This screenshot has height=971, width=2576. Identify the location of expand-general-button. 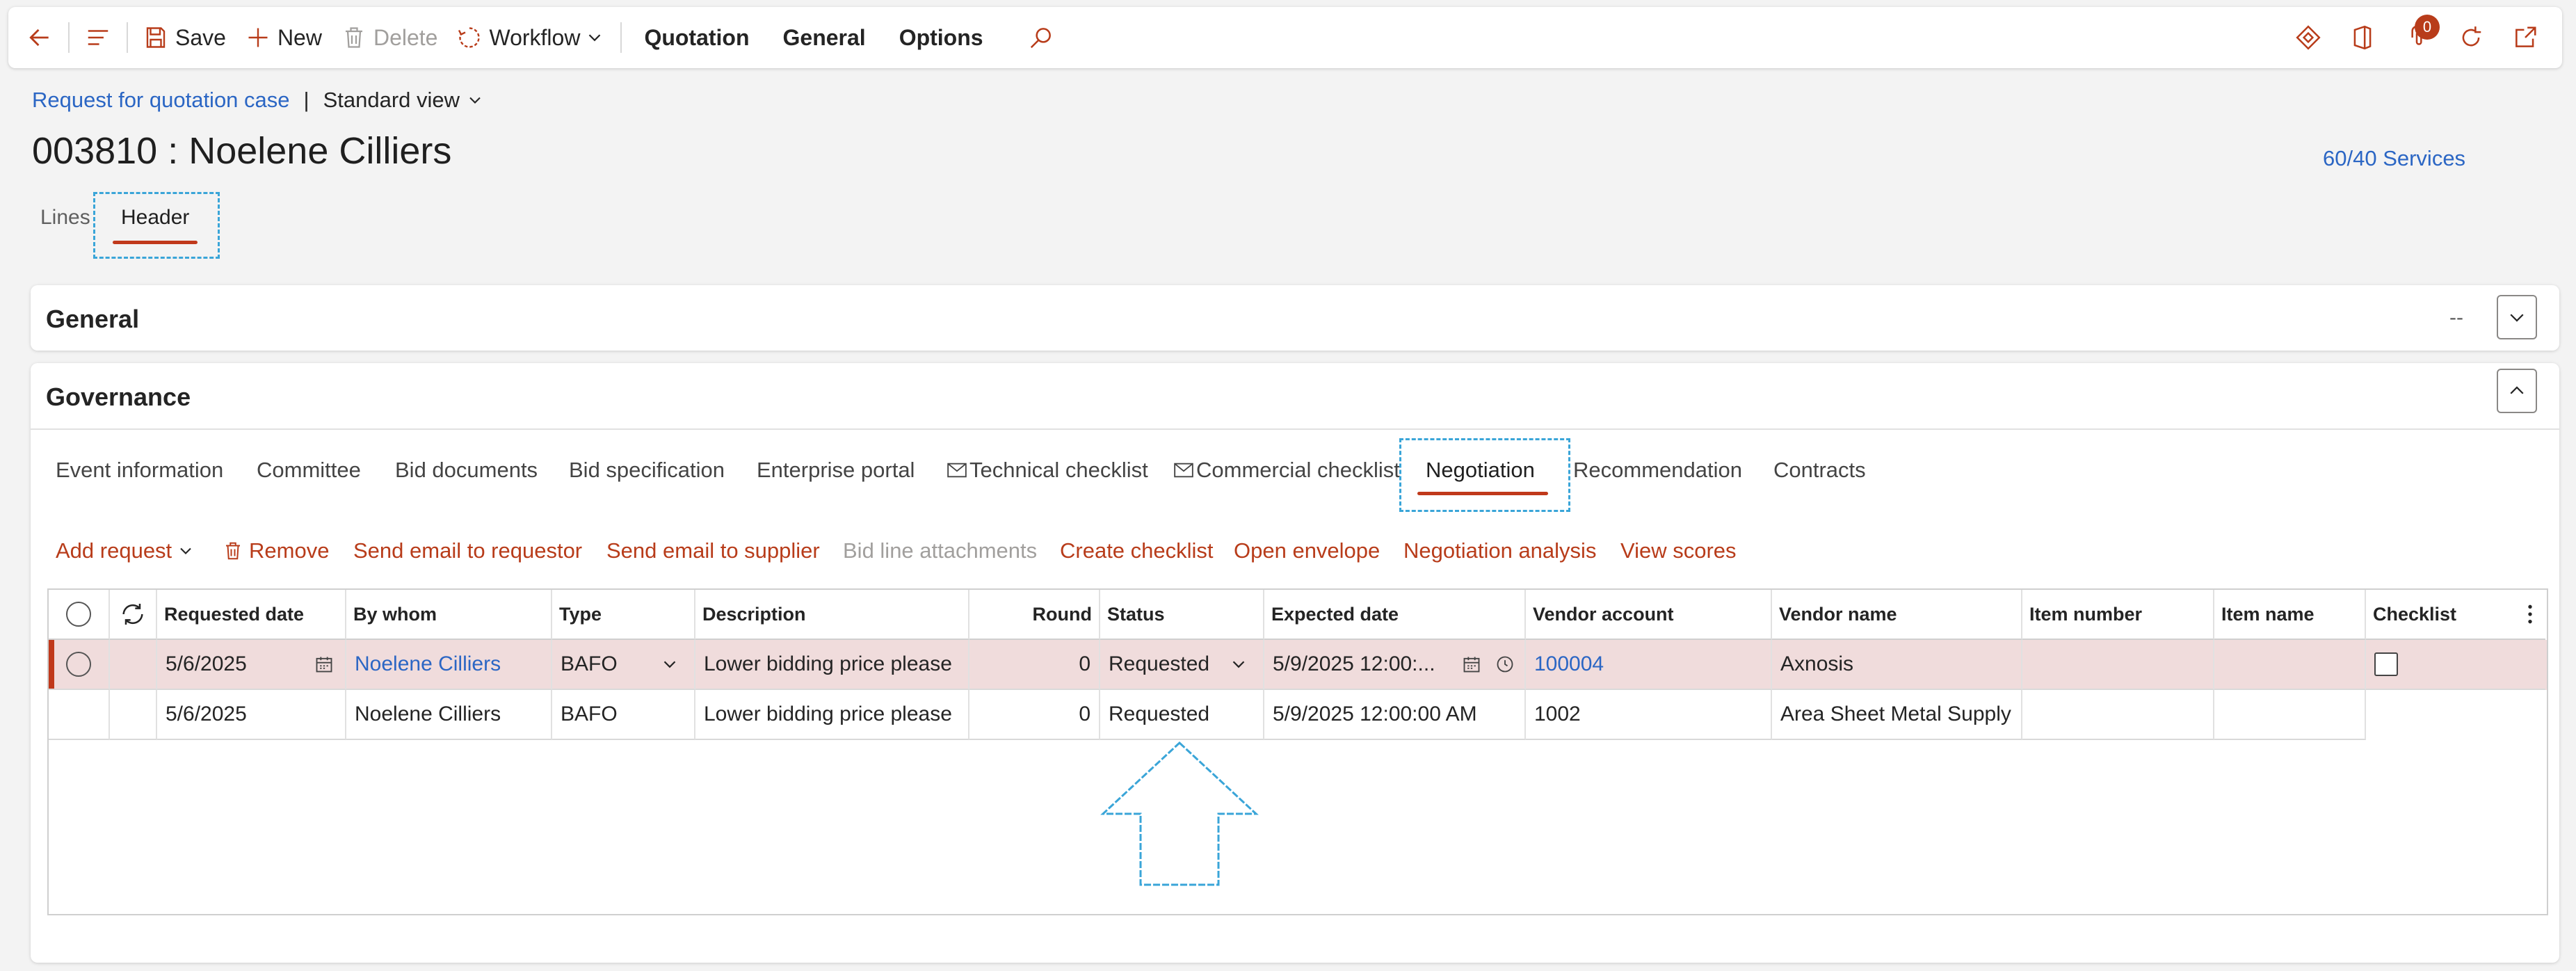
(2517, 317).